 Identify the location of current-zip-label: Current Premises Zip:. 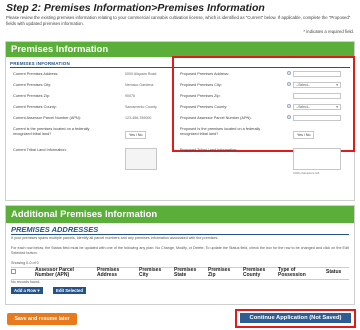
(31, 96).